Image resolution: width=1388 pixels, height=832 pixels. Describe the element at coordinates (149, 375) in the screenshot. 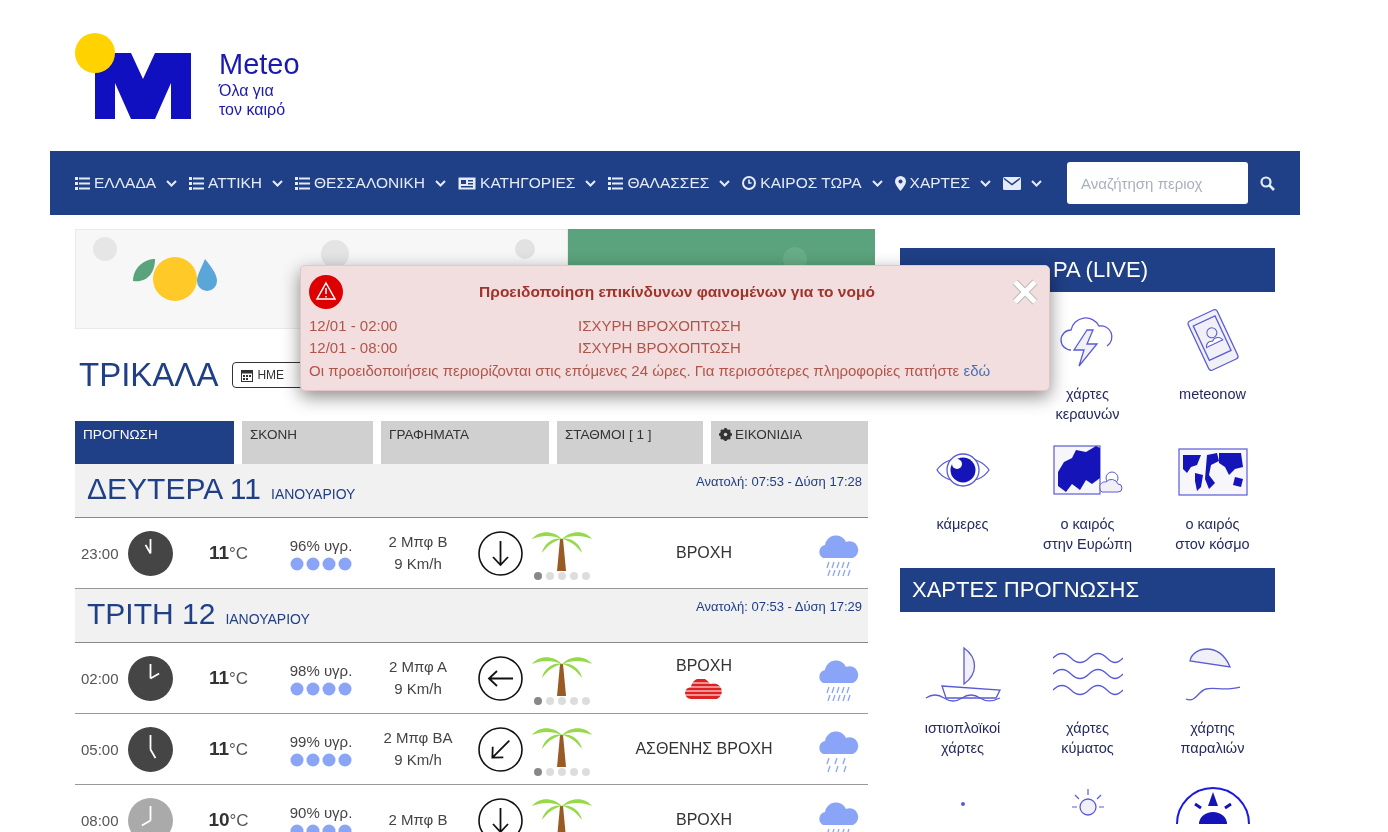

I see `city-title: ΤΡΙΚΑΛΑ` at that location.